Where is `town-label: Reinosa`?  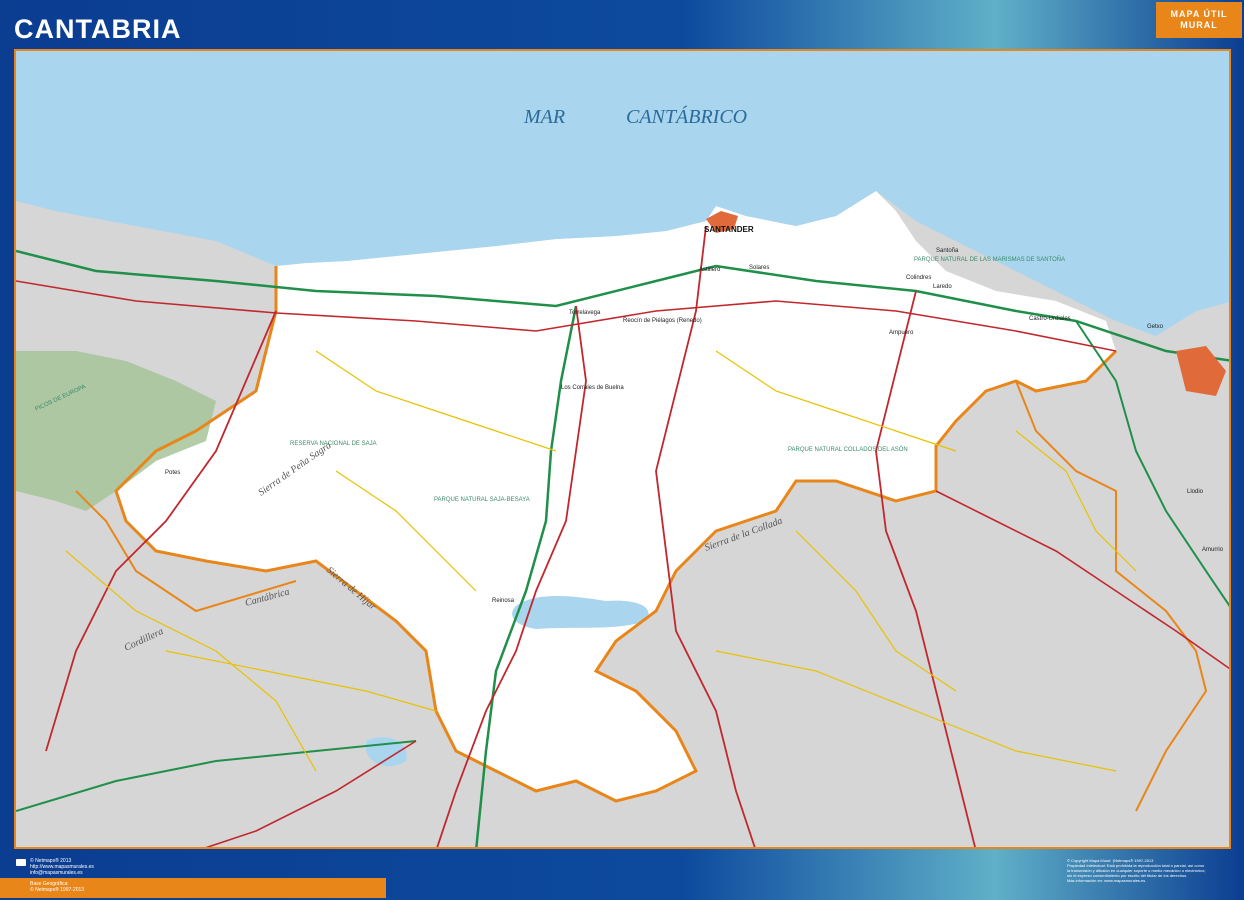 town-label: Reinosa is located at coordinates (503, 601).